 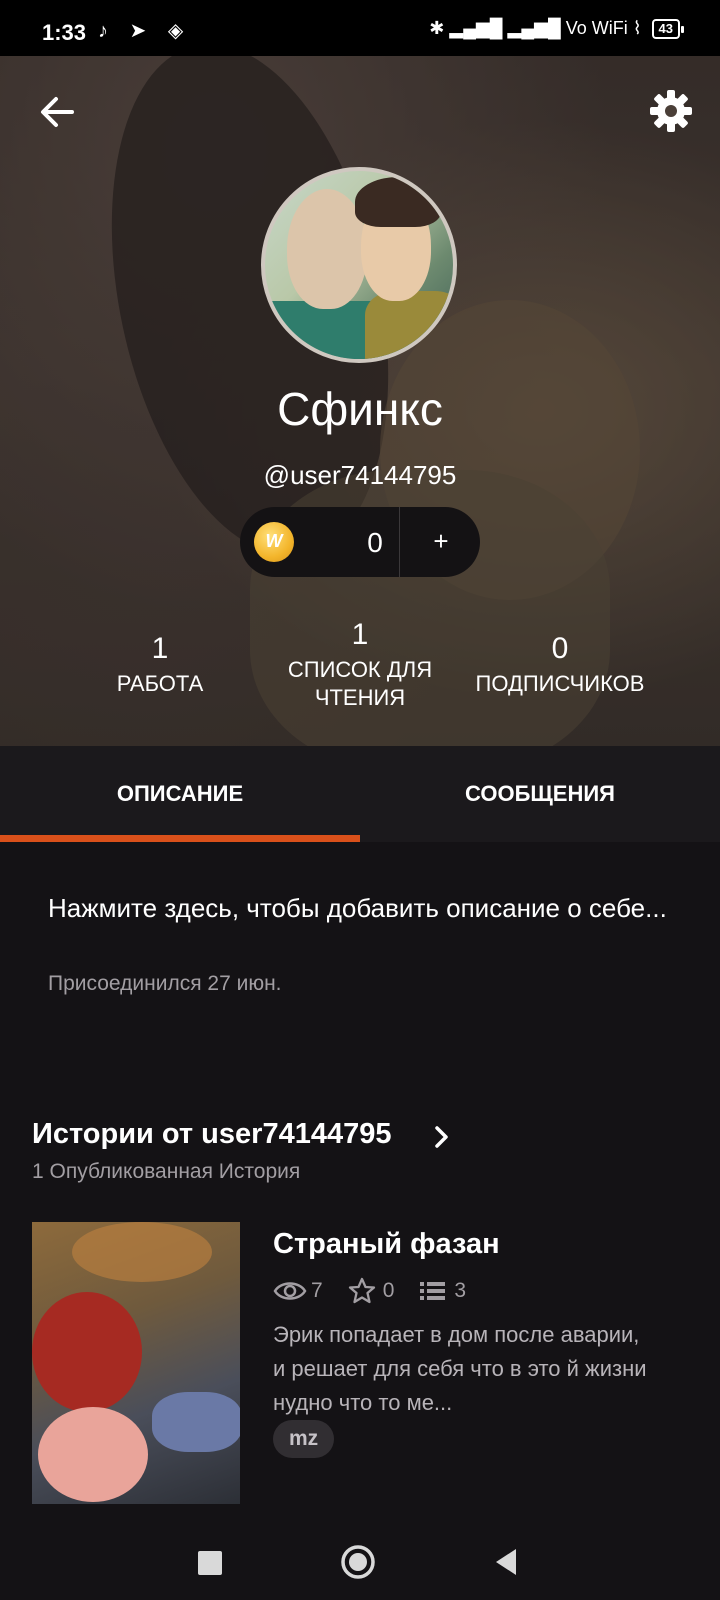 I want to click on stat-followers: 0 ПОДПИСЧИКОВ, so click(x=560, y=665).